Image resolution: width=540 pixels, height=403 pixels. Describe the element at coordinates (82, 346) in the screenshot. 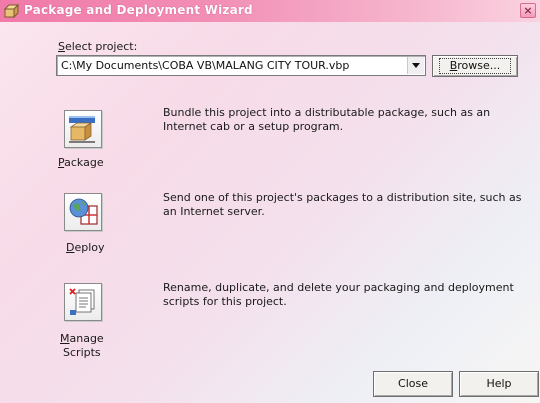

I see `manage-scripts-label: Manage Scripts` at that location.